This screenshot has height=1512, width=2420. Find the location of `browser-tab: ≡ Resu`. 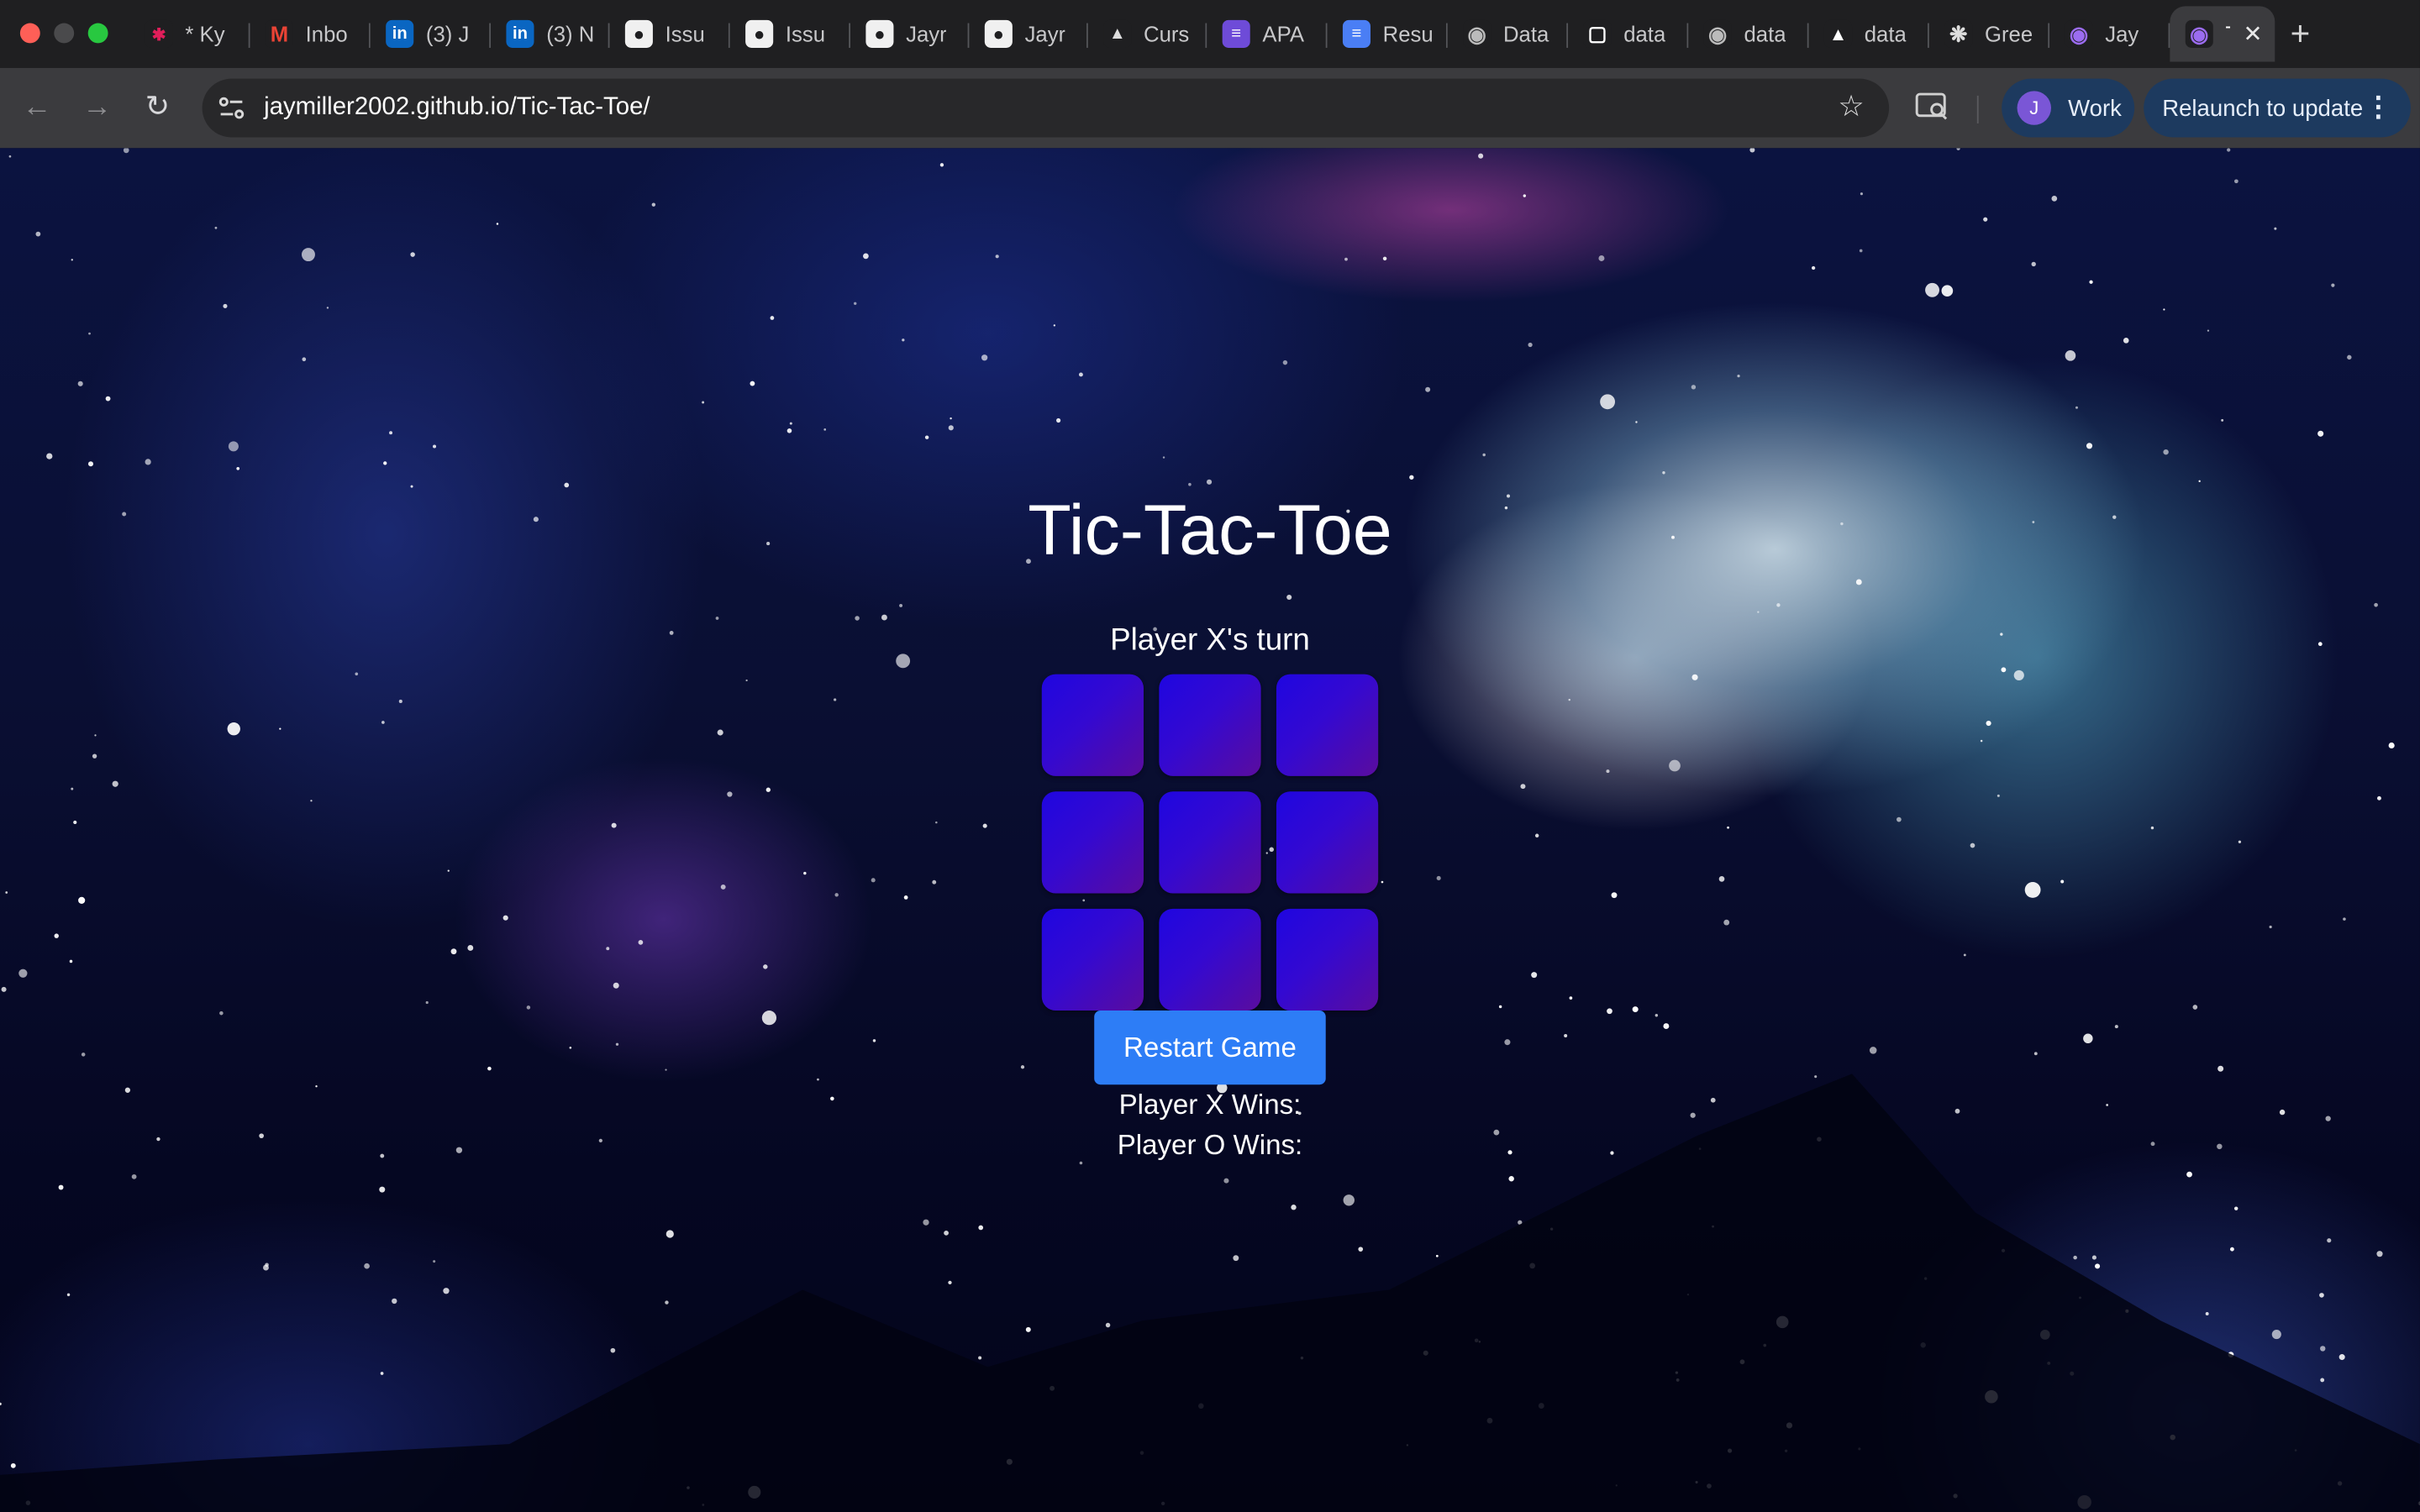

browser-tab: ≡ Resu is located at coordinates (1388, 33).